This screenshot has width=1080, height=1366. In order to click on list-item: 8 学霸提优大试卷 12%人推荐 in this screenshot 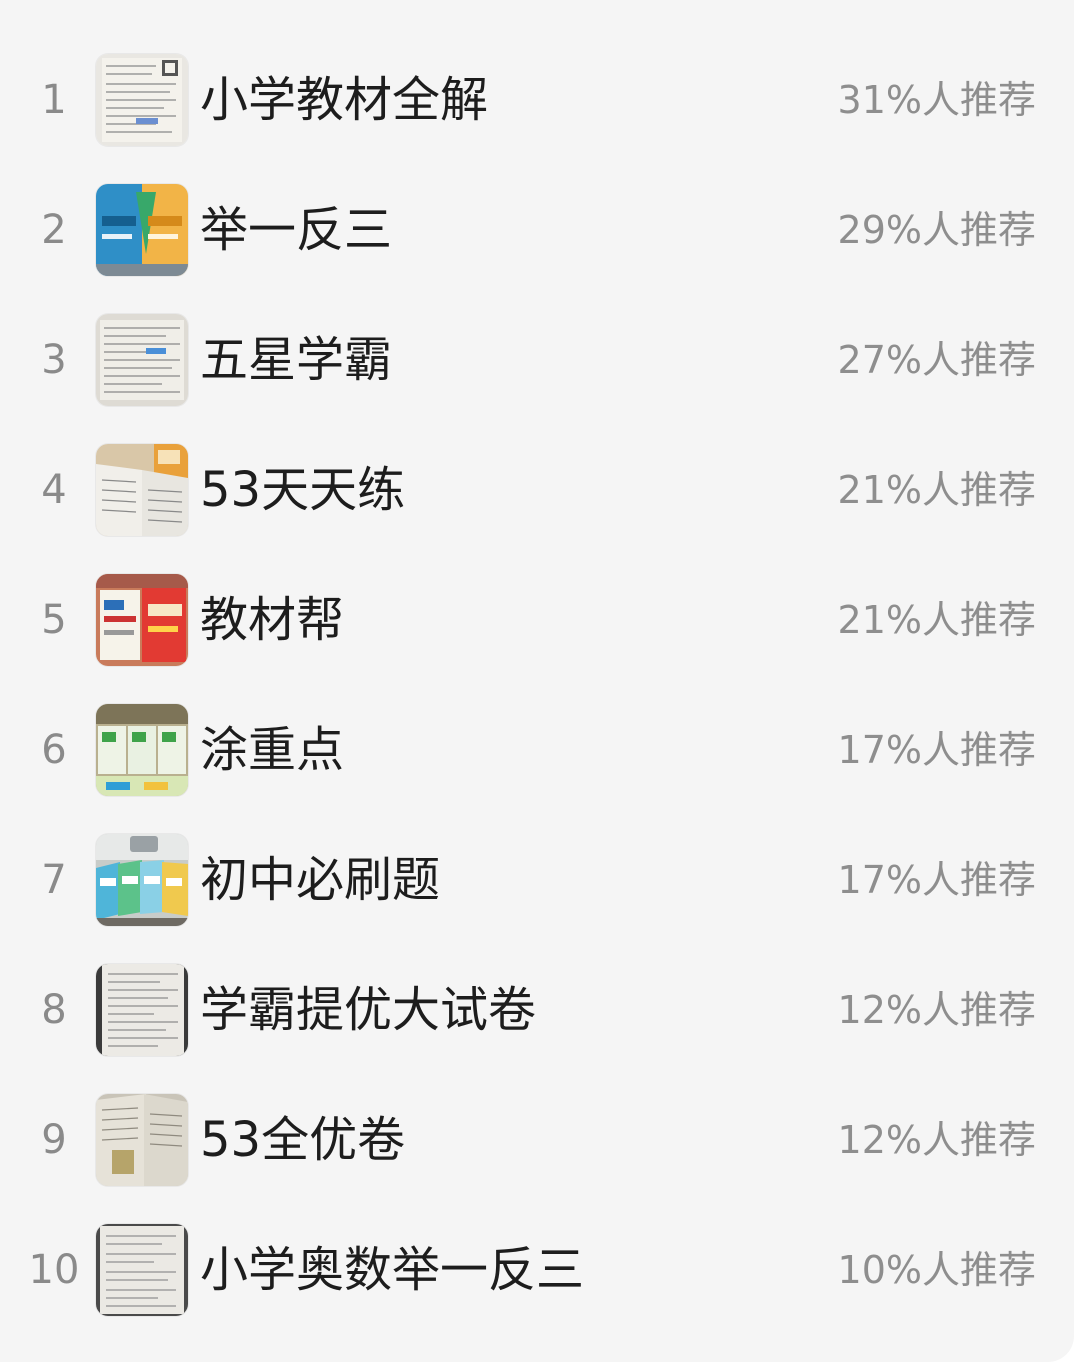, I will do `click(537, 1010)`.